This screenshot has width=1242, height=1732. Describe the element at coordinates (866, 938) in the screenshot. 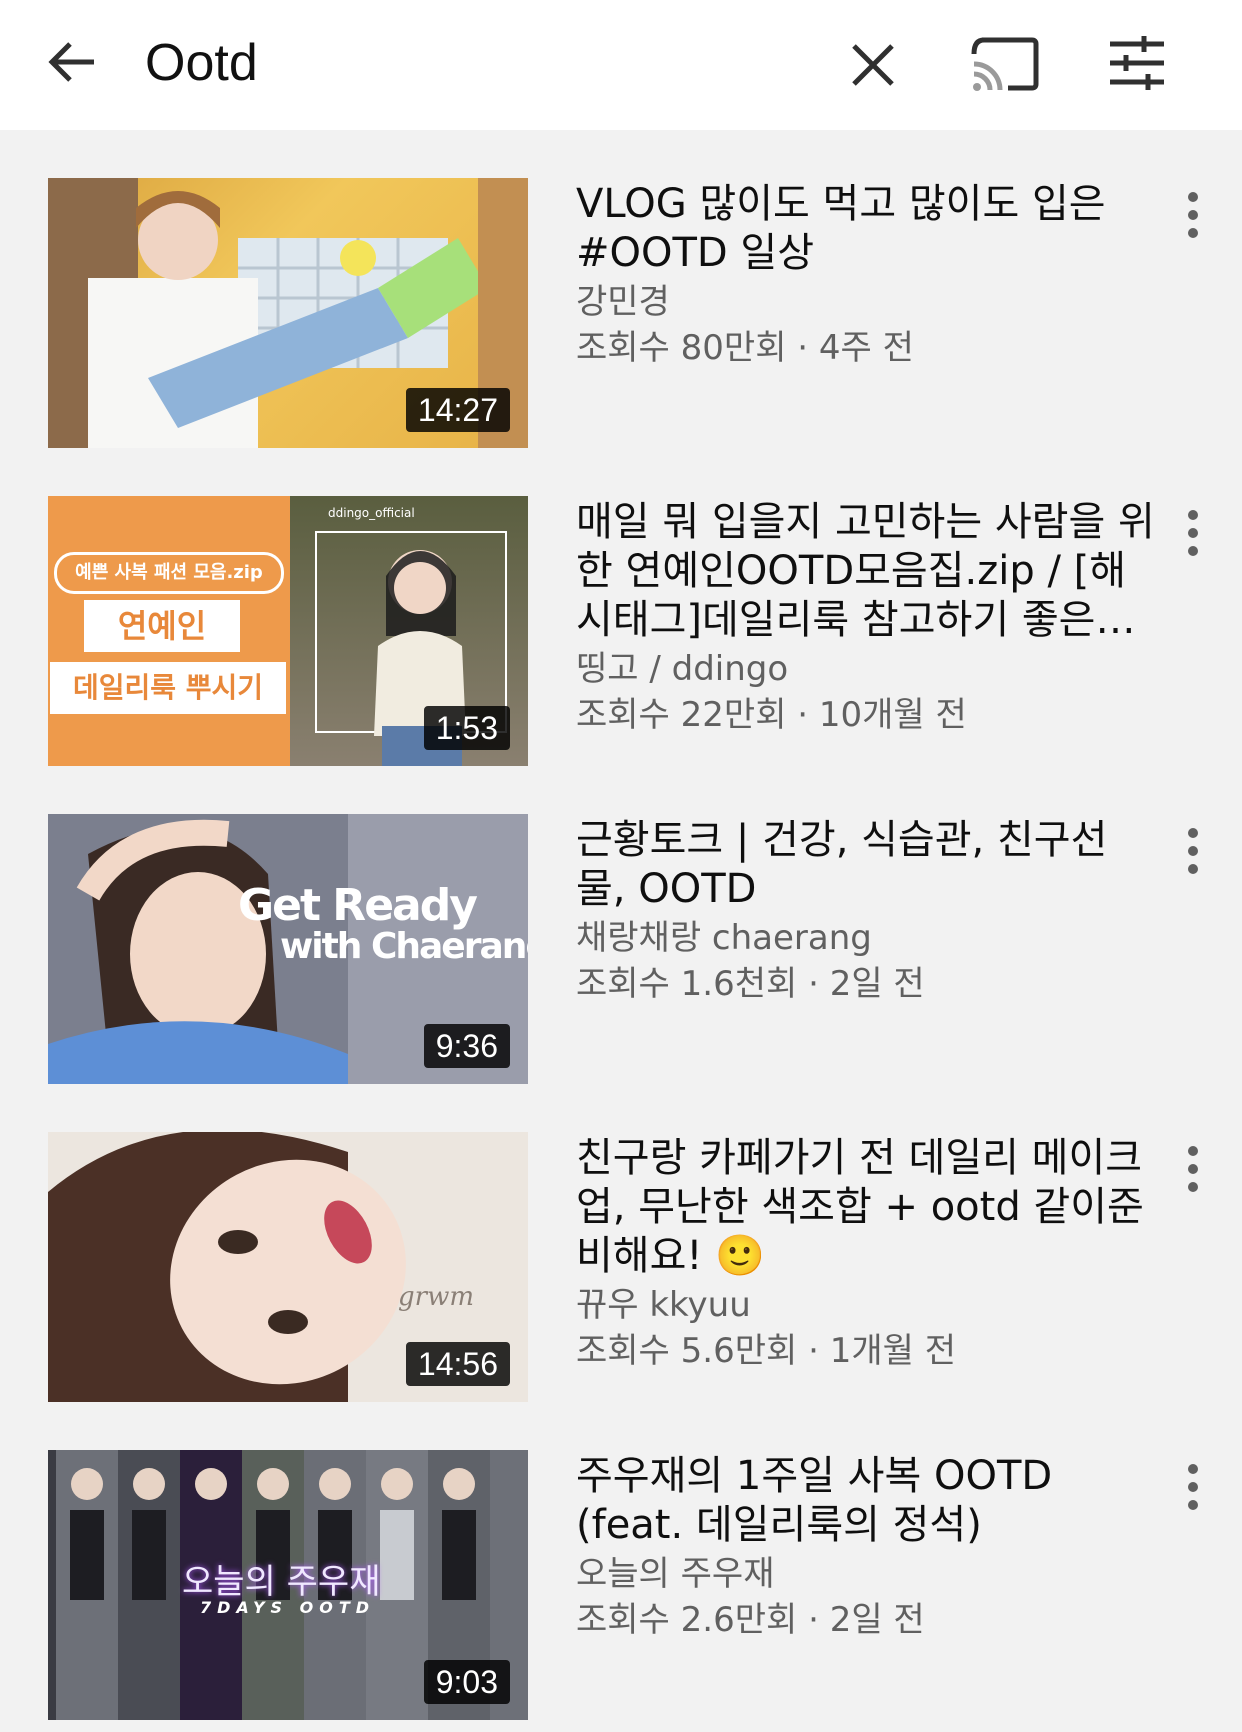

I see `channel-name: 채랑채랑 chaerang` at that location.